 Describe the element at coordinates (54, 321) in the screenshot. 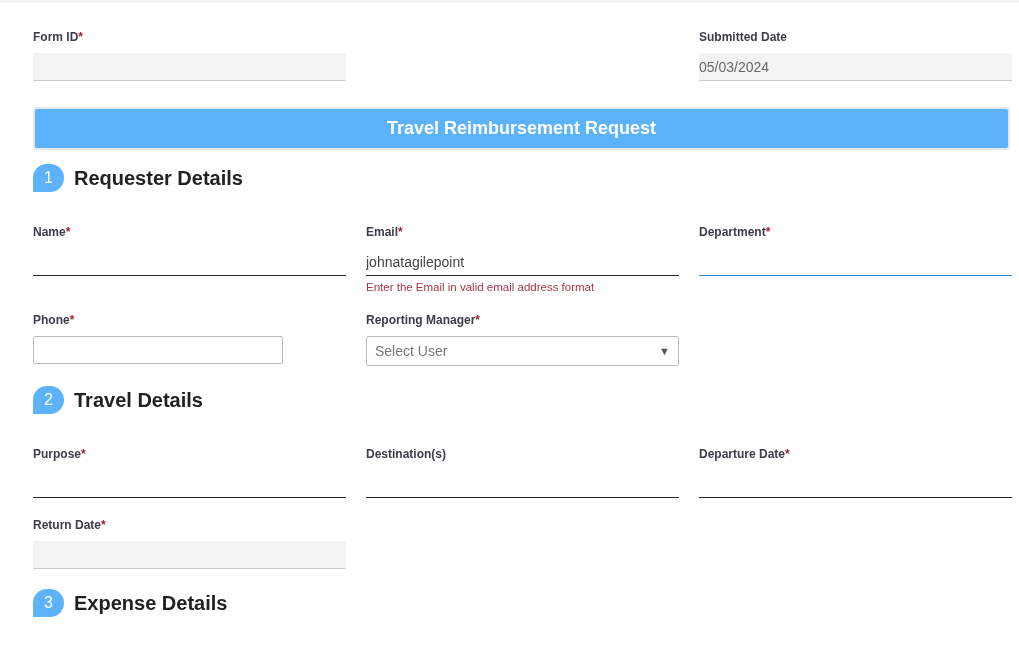

I see `field-label: Phone*` at that location.